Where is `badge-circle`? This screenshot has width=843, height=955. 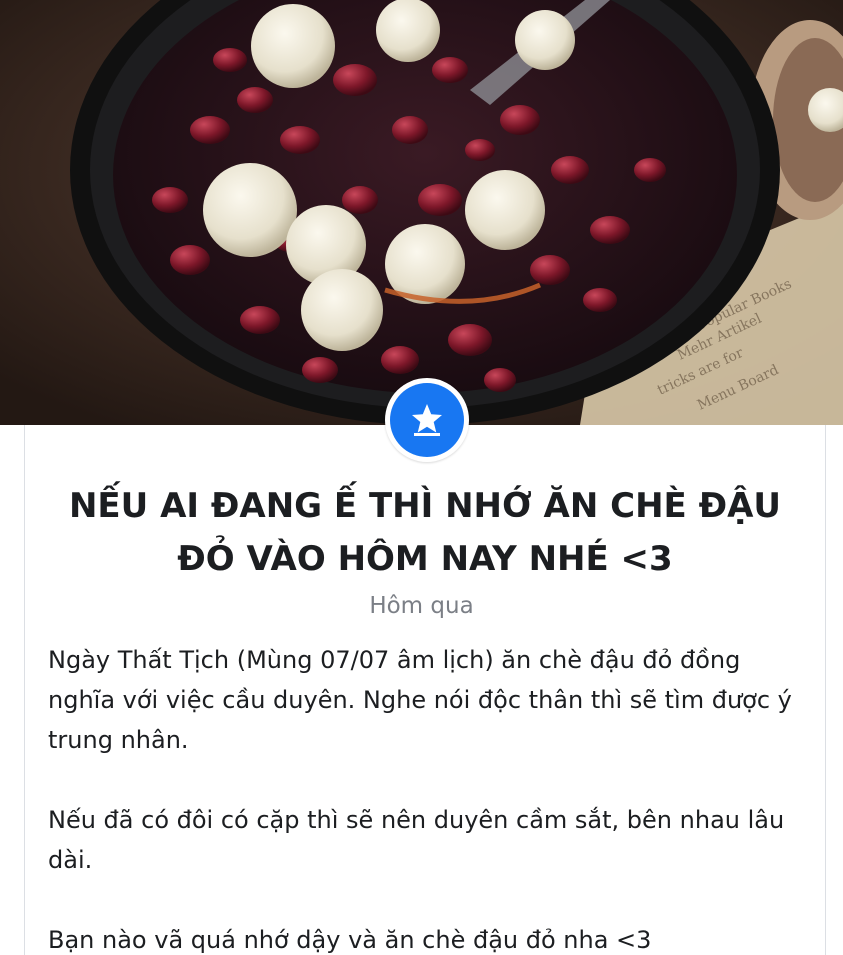
badge-circle is located at coordinates (427, 420).